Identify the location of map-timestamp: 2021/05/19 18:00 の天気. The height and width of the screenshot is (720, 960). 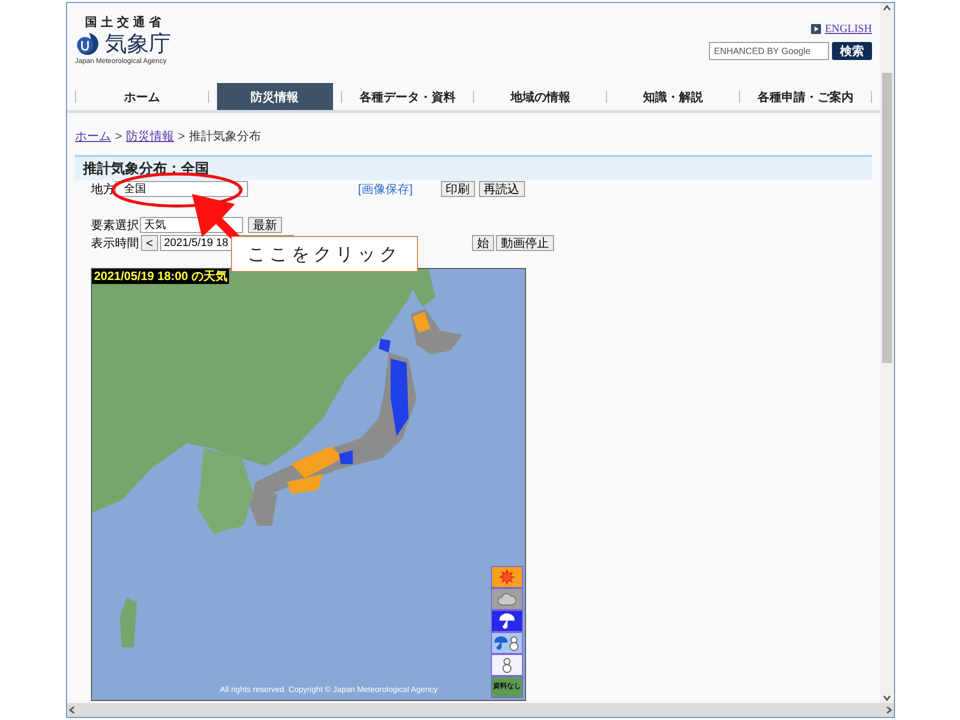
(161, 276).